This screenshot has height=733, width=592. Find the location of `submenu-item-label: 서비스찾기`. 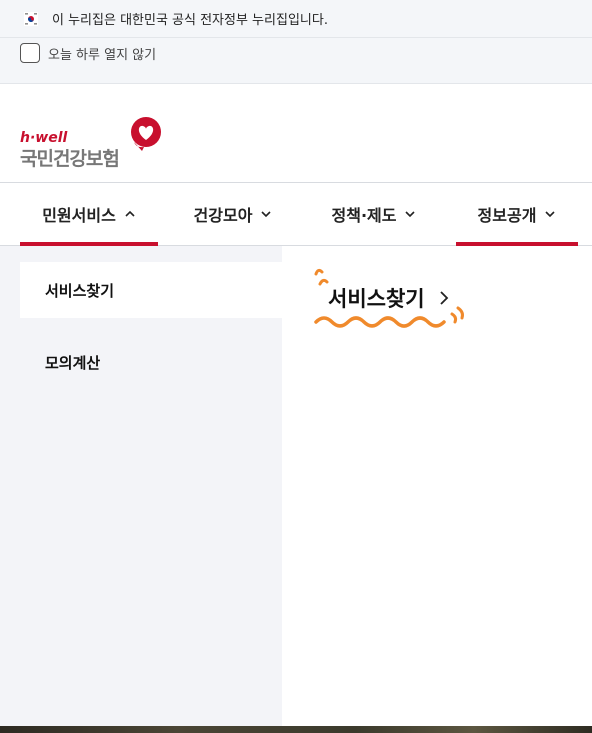

submenu-item-label: 서비스찾기 is located at coordinates (80, 290).